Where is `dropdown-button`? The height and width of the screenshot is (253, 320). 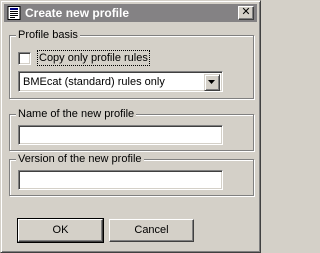 dropdown-button is located at coordinates (212, 82).